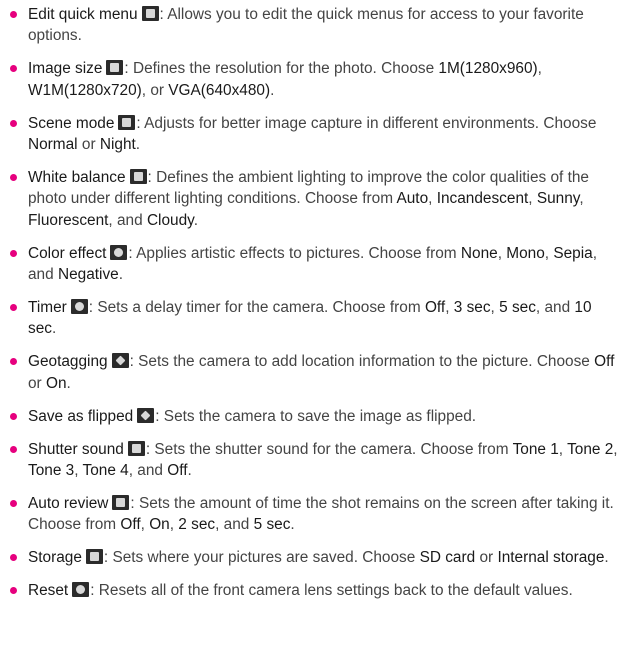 Image resolution: width=633 pixels, height=659 pixels. What do you see at coordinates (68, 503) in the screenshot?
I see `setting-name: Auto review` at bounding box center [68, 503].